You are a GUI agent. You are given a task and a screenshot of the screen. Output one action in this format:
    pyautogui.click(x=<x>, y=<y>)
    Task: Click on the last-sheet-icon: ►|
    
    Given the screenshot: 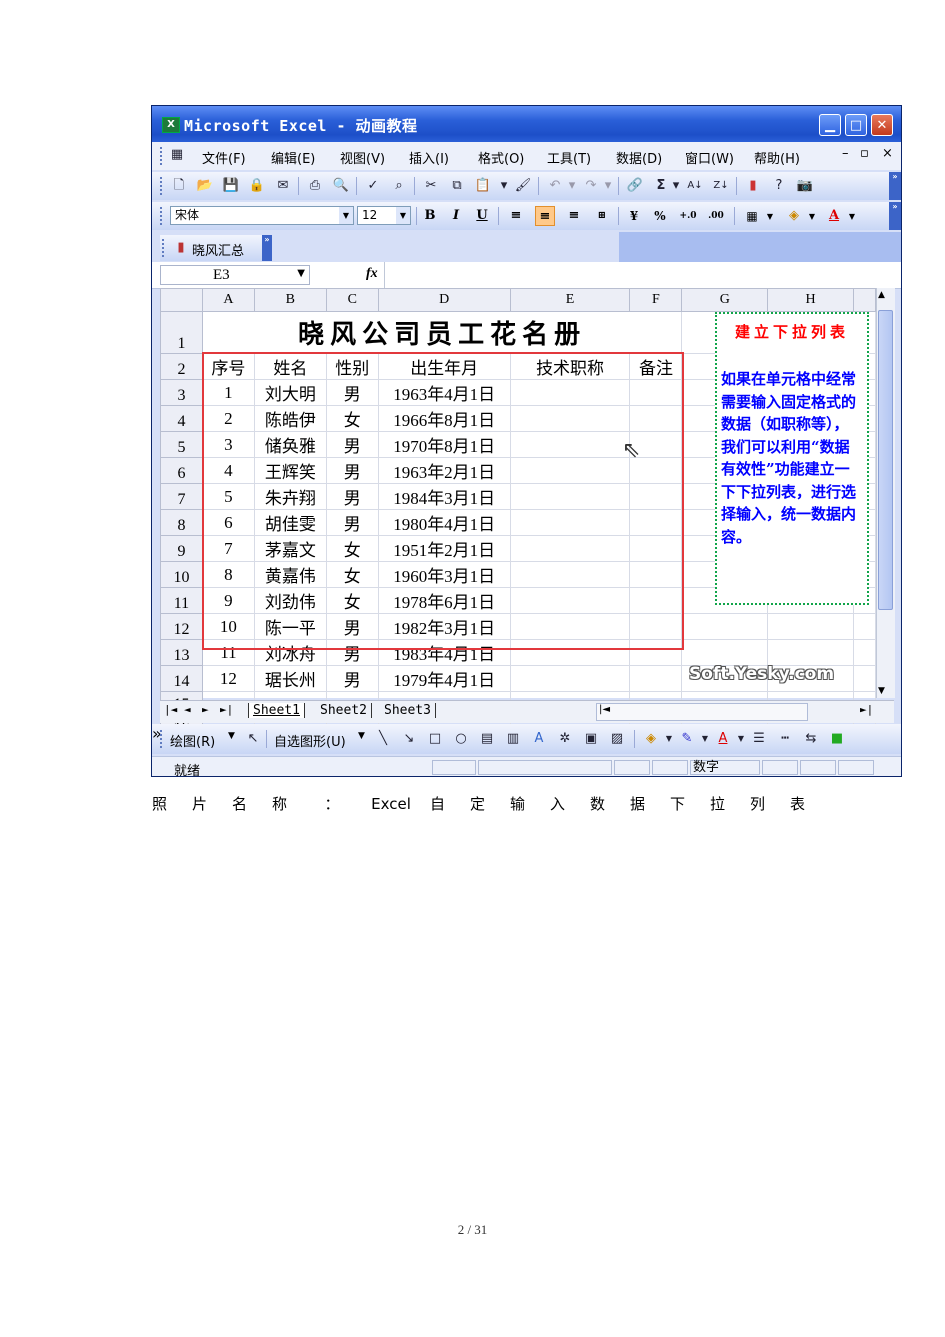 What is the action you would take?
    pyautogui.click(x=226, y=709)
    